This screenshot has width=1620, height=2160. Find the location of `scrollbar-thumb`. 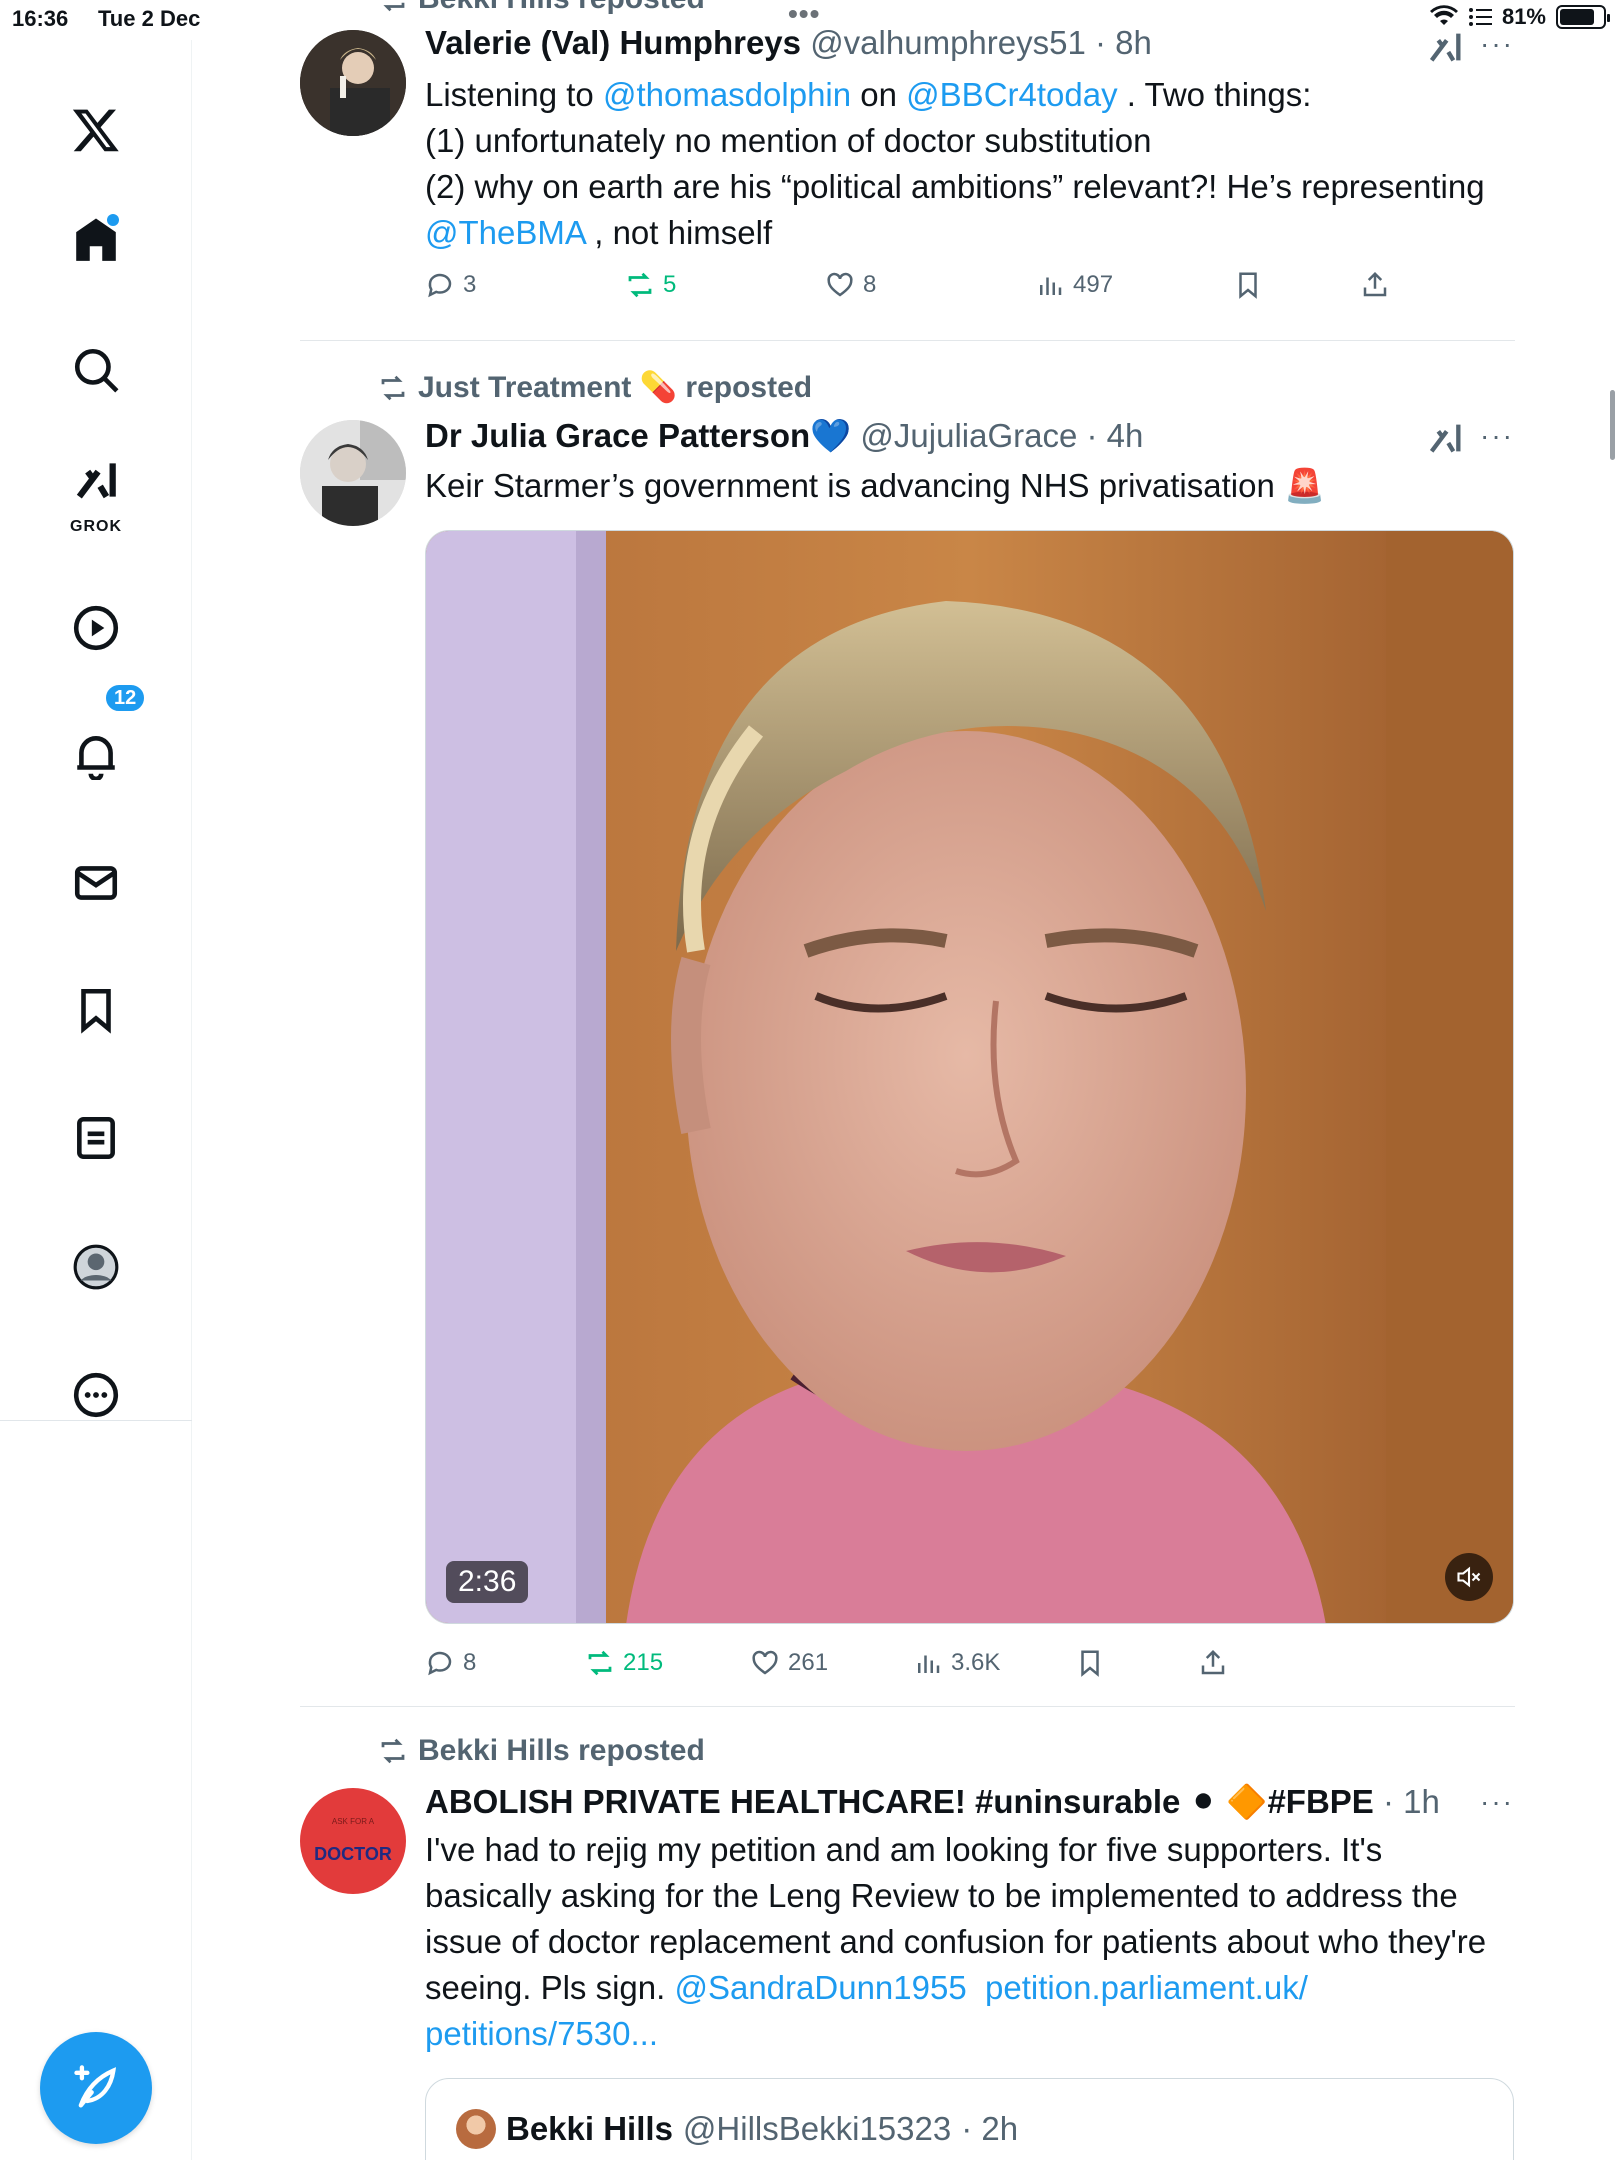

scrollbar-thumb is located at coordinates (1612, 425).